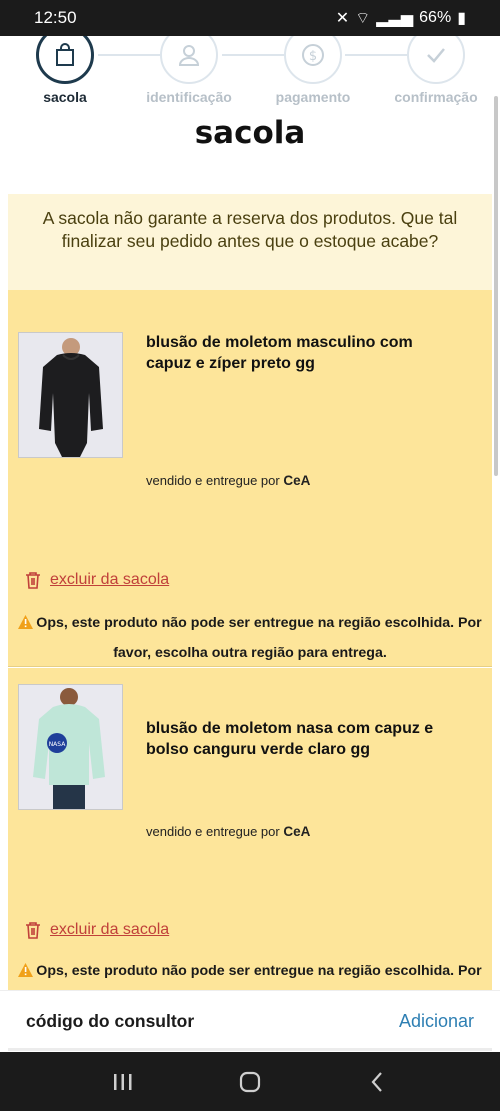 The height and width of the screenshot is (1111, 500). Describe the element at coordinates (436, 97) in the screenshot. I see `step-label-confirmacao: confirmação` at that location.